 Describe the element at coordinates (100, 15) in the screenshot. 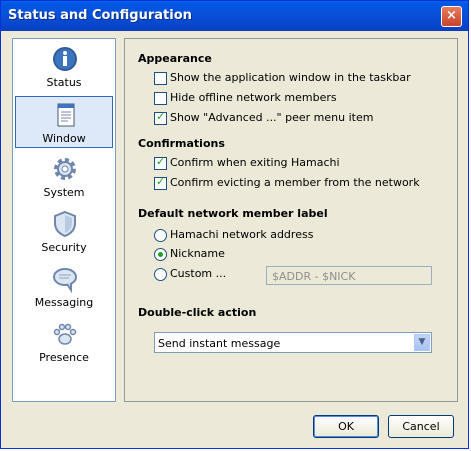

I see `window-title: Status and Configuration` at that location.